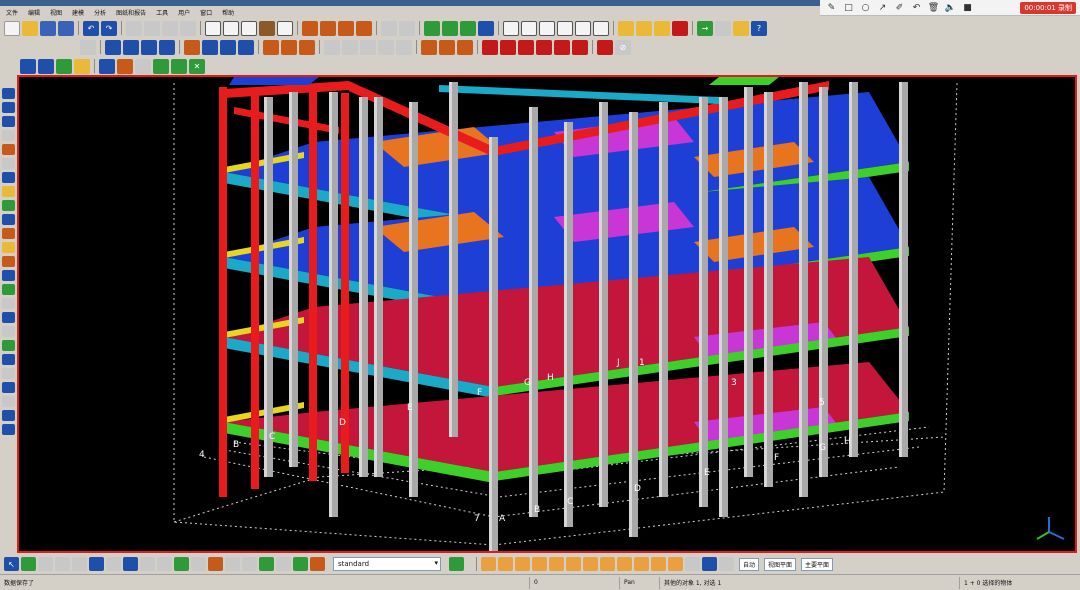 The image size is (1080, 590). I want to click on left-tool-12-icon, so click(8, 247).